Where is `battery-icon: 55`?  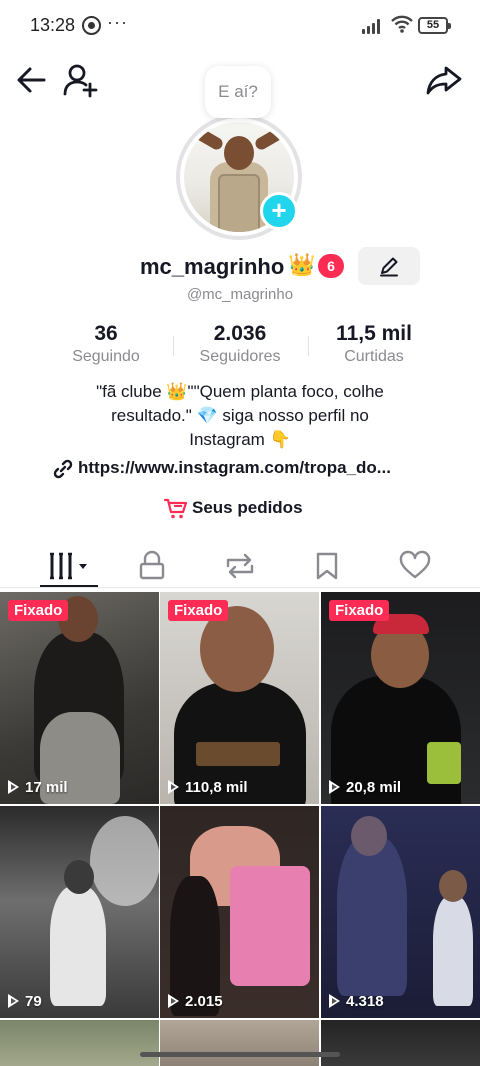
battery-icon: 55 is located at coordinates (434, 25).